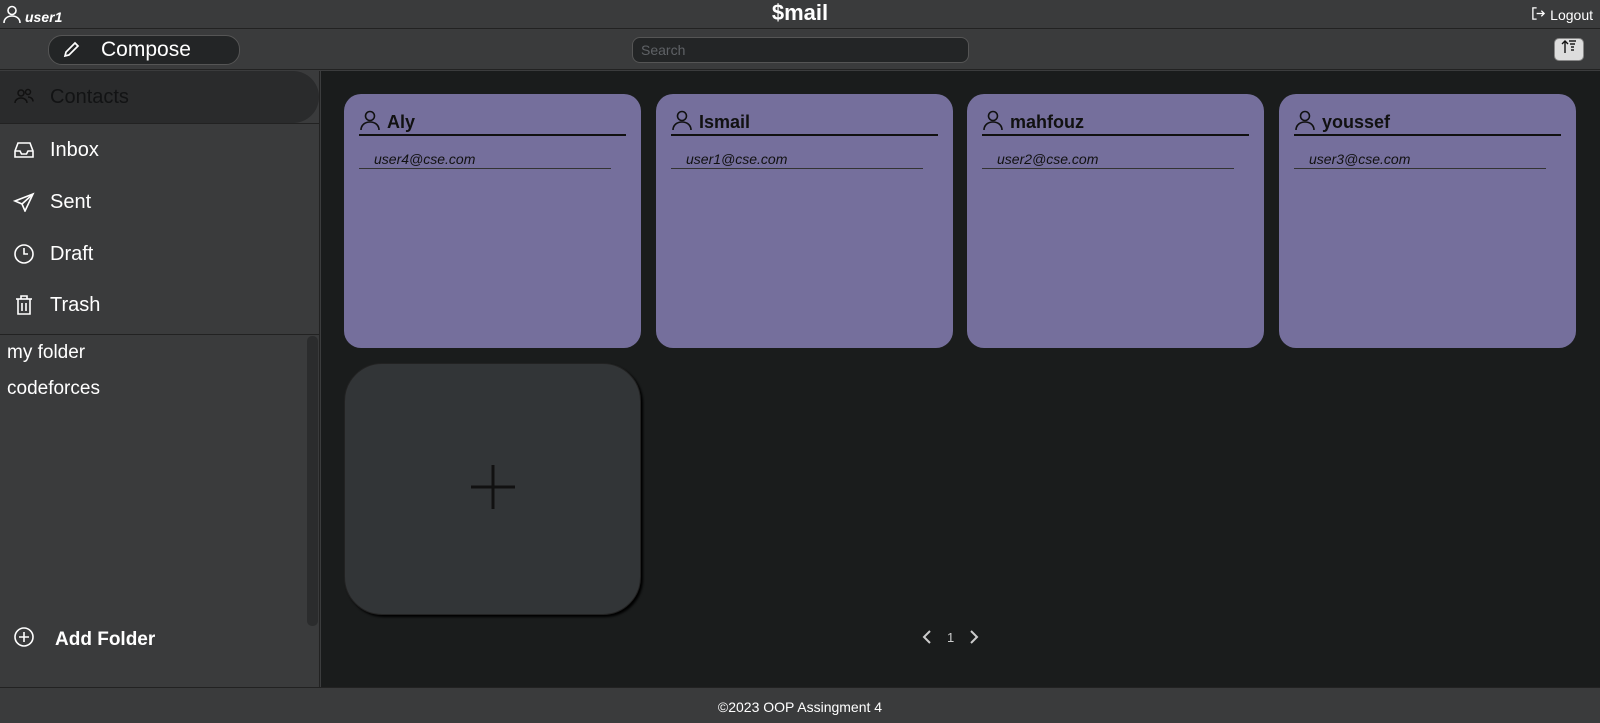 Image resolution: width=1600 pixels, height=723 pixels. I want to click on contact-header: youssef, so click(1427, 123).